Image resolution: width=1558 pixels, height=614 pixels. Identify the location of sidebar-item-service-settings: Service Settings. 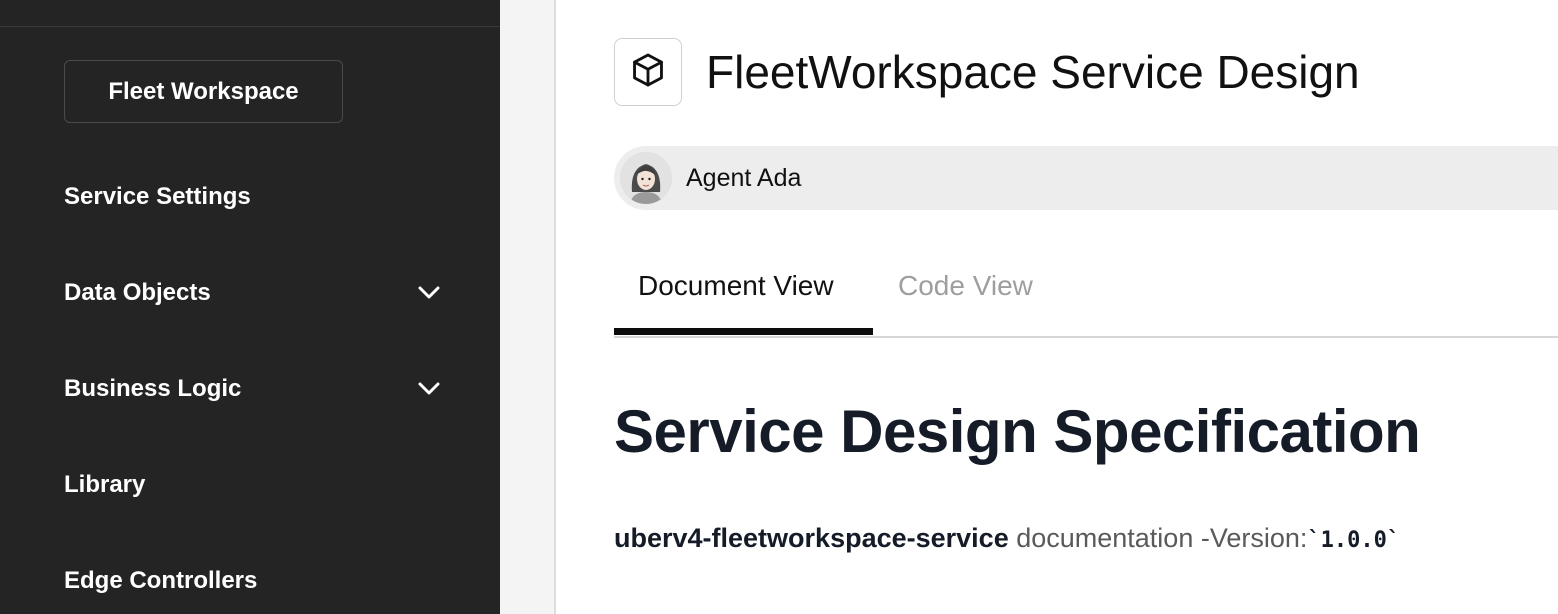
(254, 197).